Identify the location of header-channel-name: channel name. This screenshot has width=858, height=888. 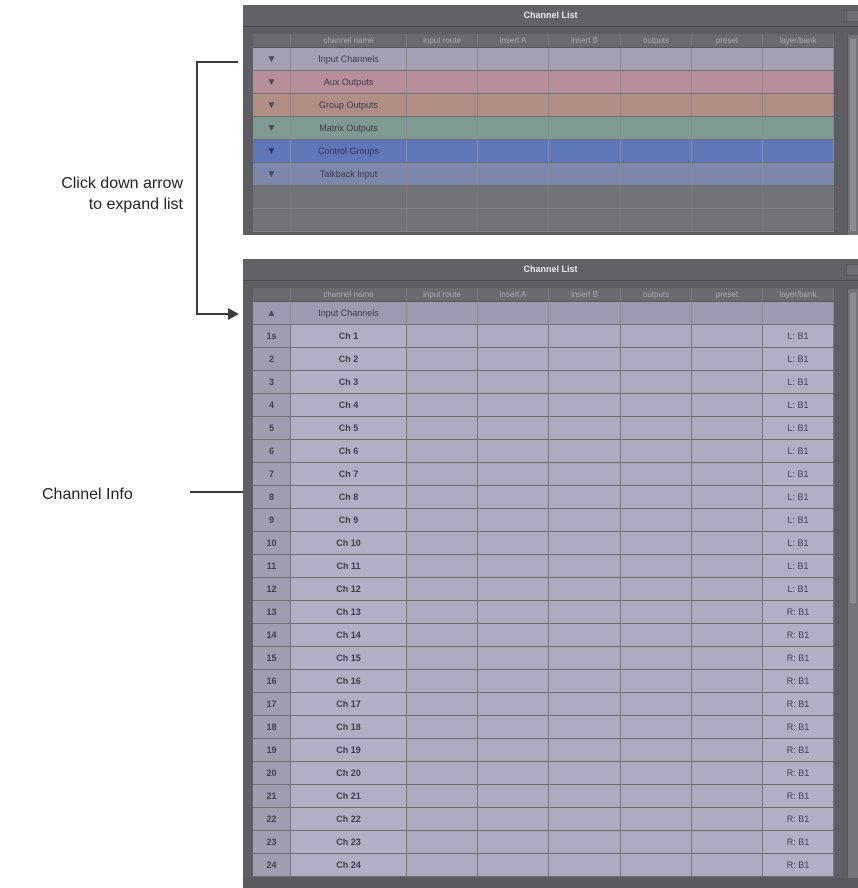
(349, 294).